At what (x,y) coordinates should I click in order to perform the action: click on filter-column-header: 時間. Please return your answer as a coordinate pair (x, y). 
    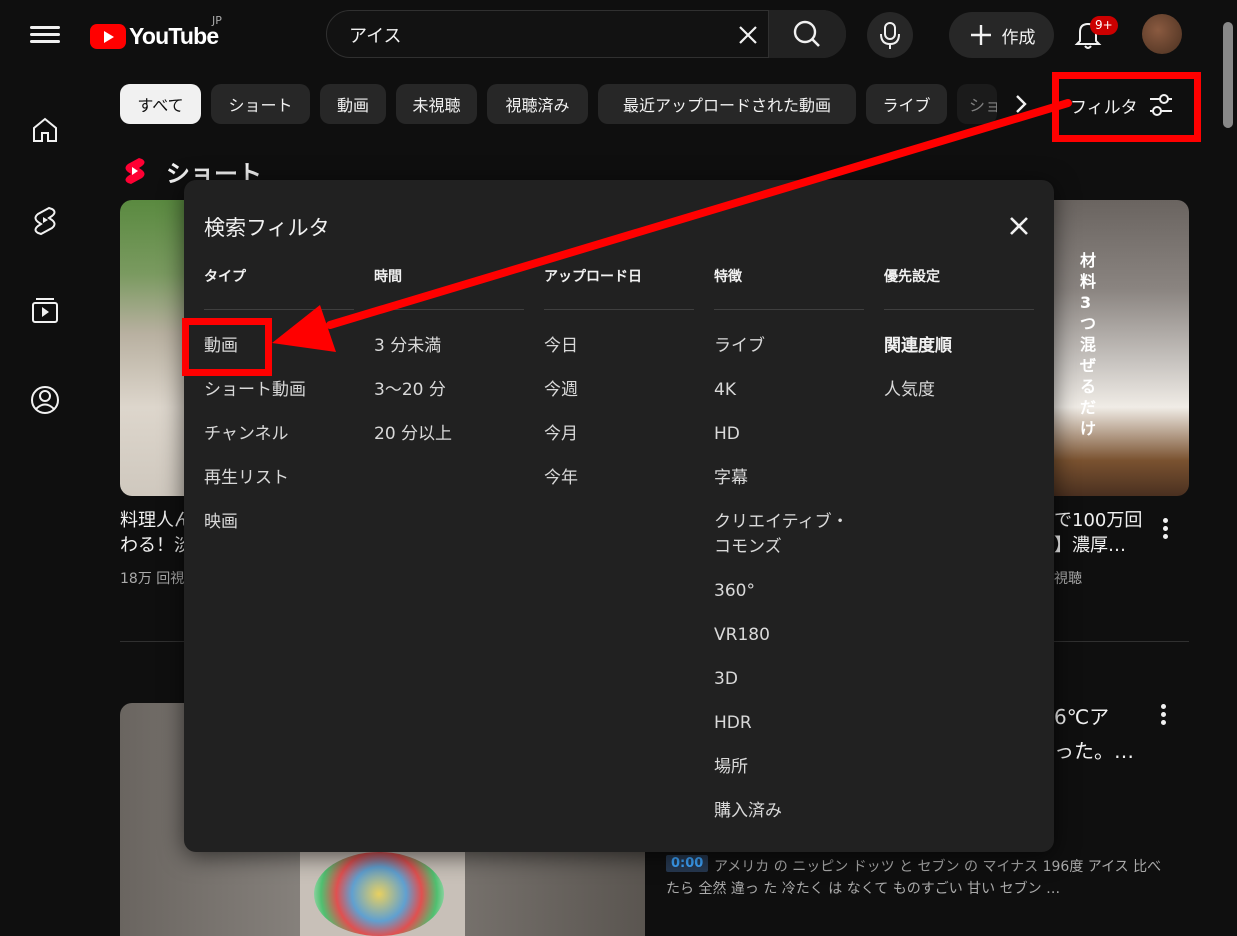
    Looking at the image, I should click on (449, 288).